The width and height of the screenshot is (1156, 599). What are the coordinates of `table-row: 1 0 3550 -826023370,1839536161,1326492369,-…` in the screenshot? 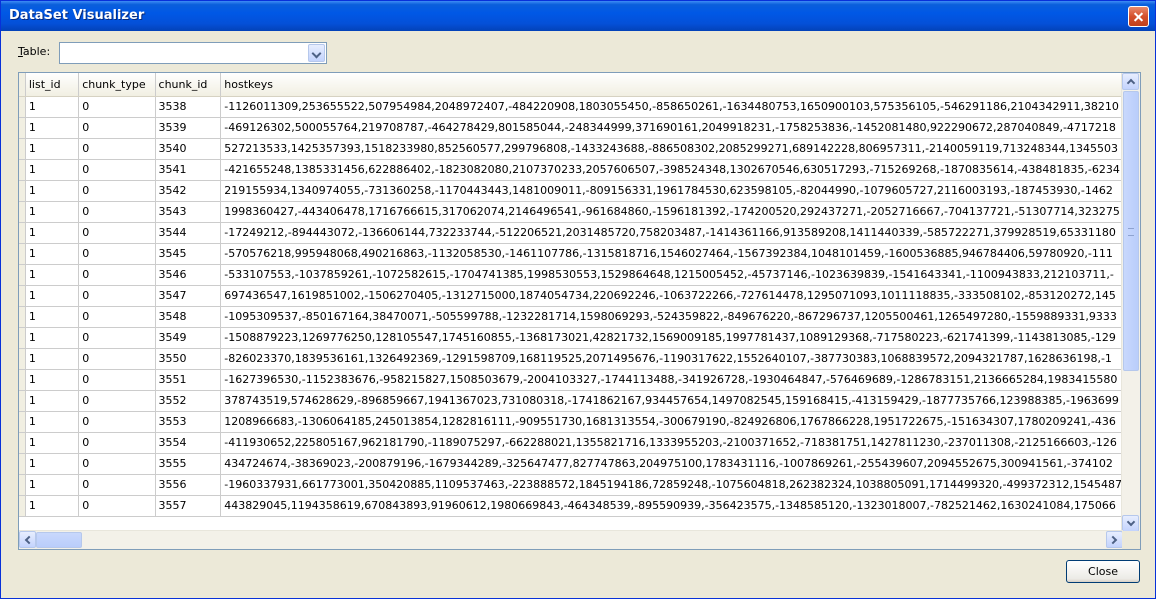 It's located at (571, 359).